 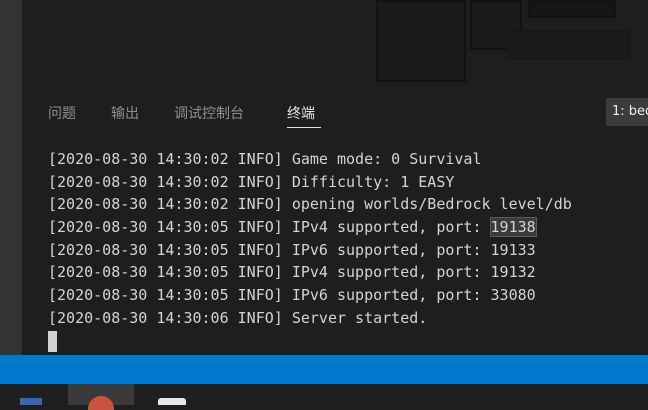 I want to click on terminal-select-dropdown: 1: bedrock, so click(x=627, y=112).